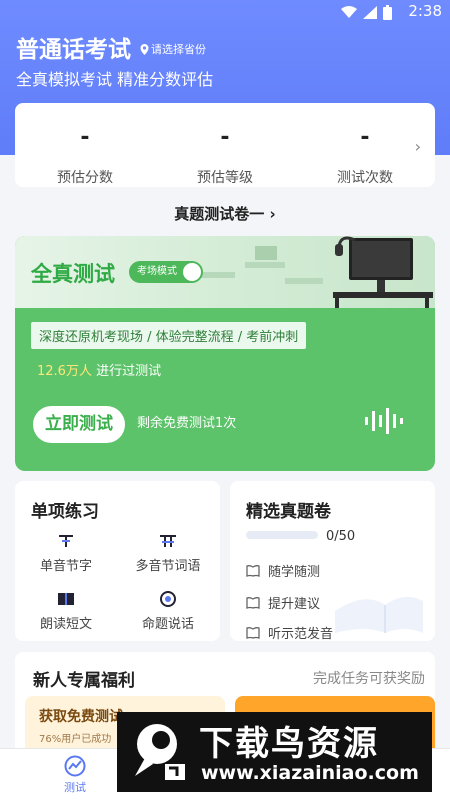 The width and height of the screenshot is (450, 800). What do you see at coordinates (365, 156) in the screenshot?
I see `stat-test-count: - 测试次数` at bounding box center [365, 156].